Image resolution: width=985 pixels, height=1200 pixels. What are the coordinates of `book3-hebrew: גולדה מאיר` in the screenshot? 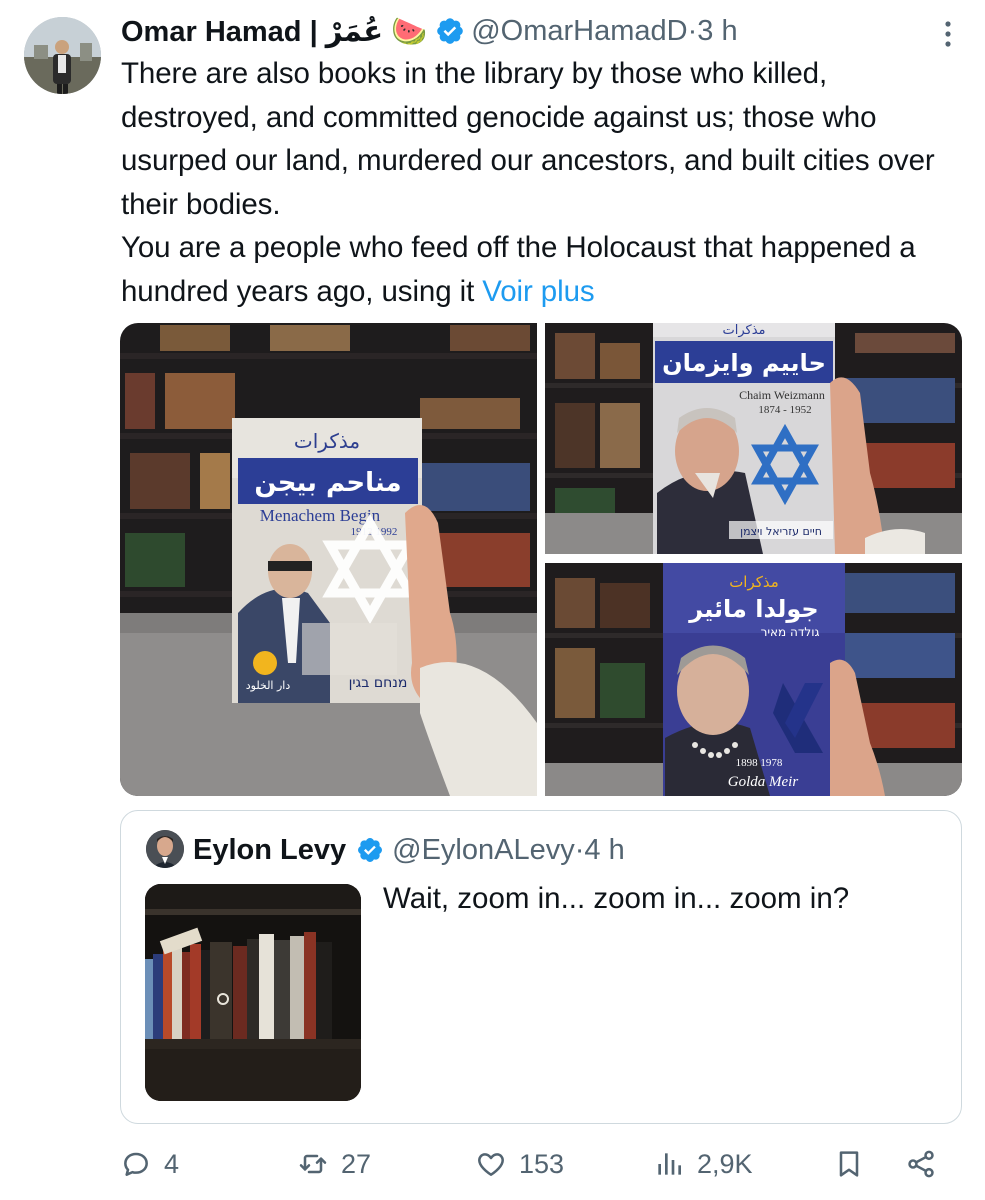 It's located at (790, 632).